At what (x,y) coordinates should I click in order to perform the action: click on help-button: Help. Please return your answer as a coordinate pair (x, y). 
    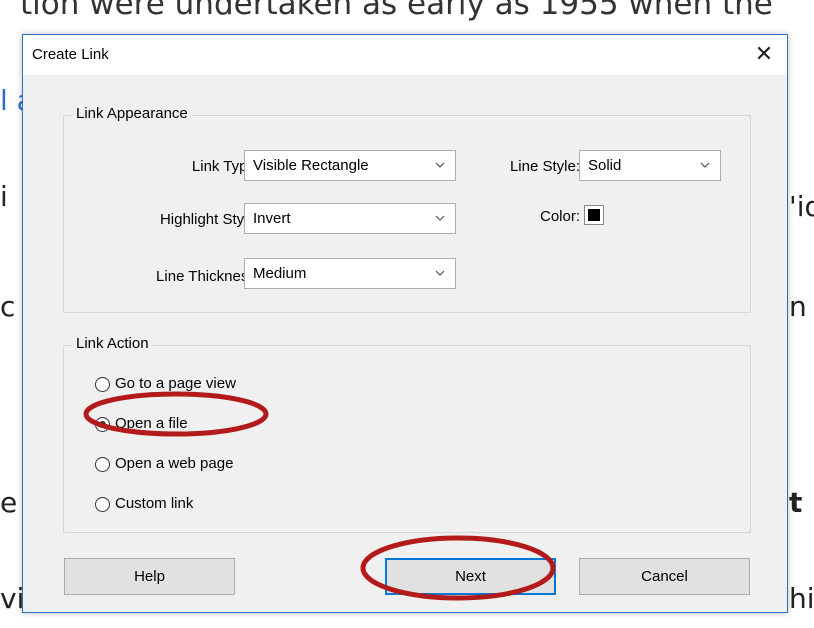
    Looking at the image, I should click on (149, 576).